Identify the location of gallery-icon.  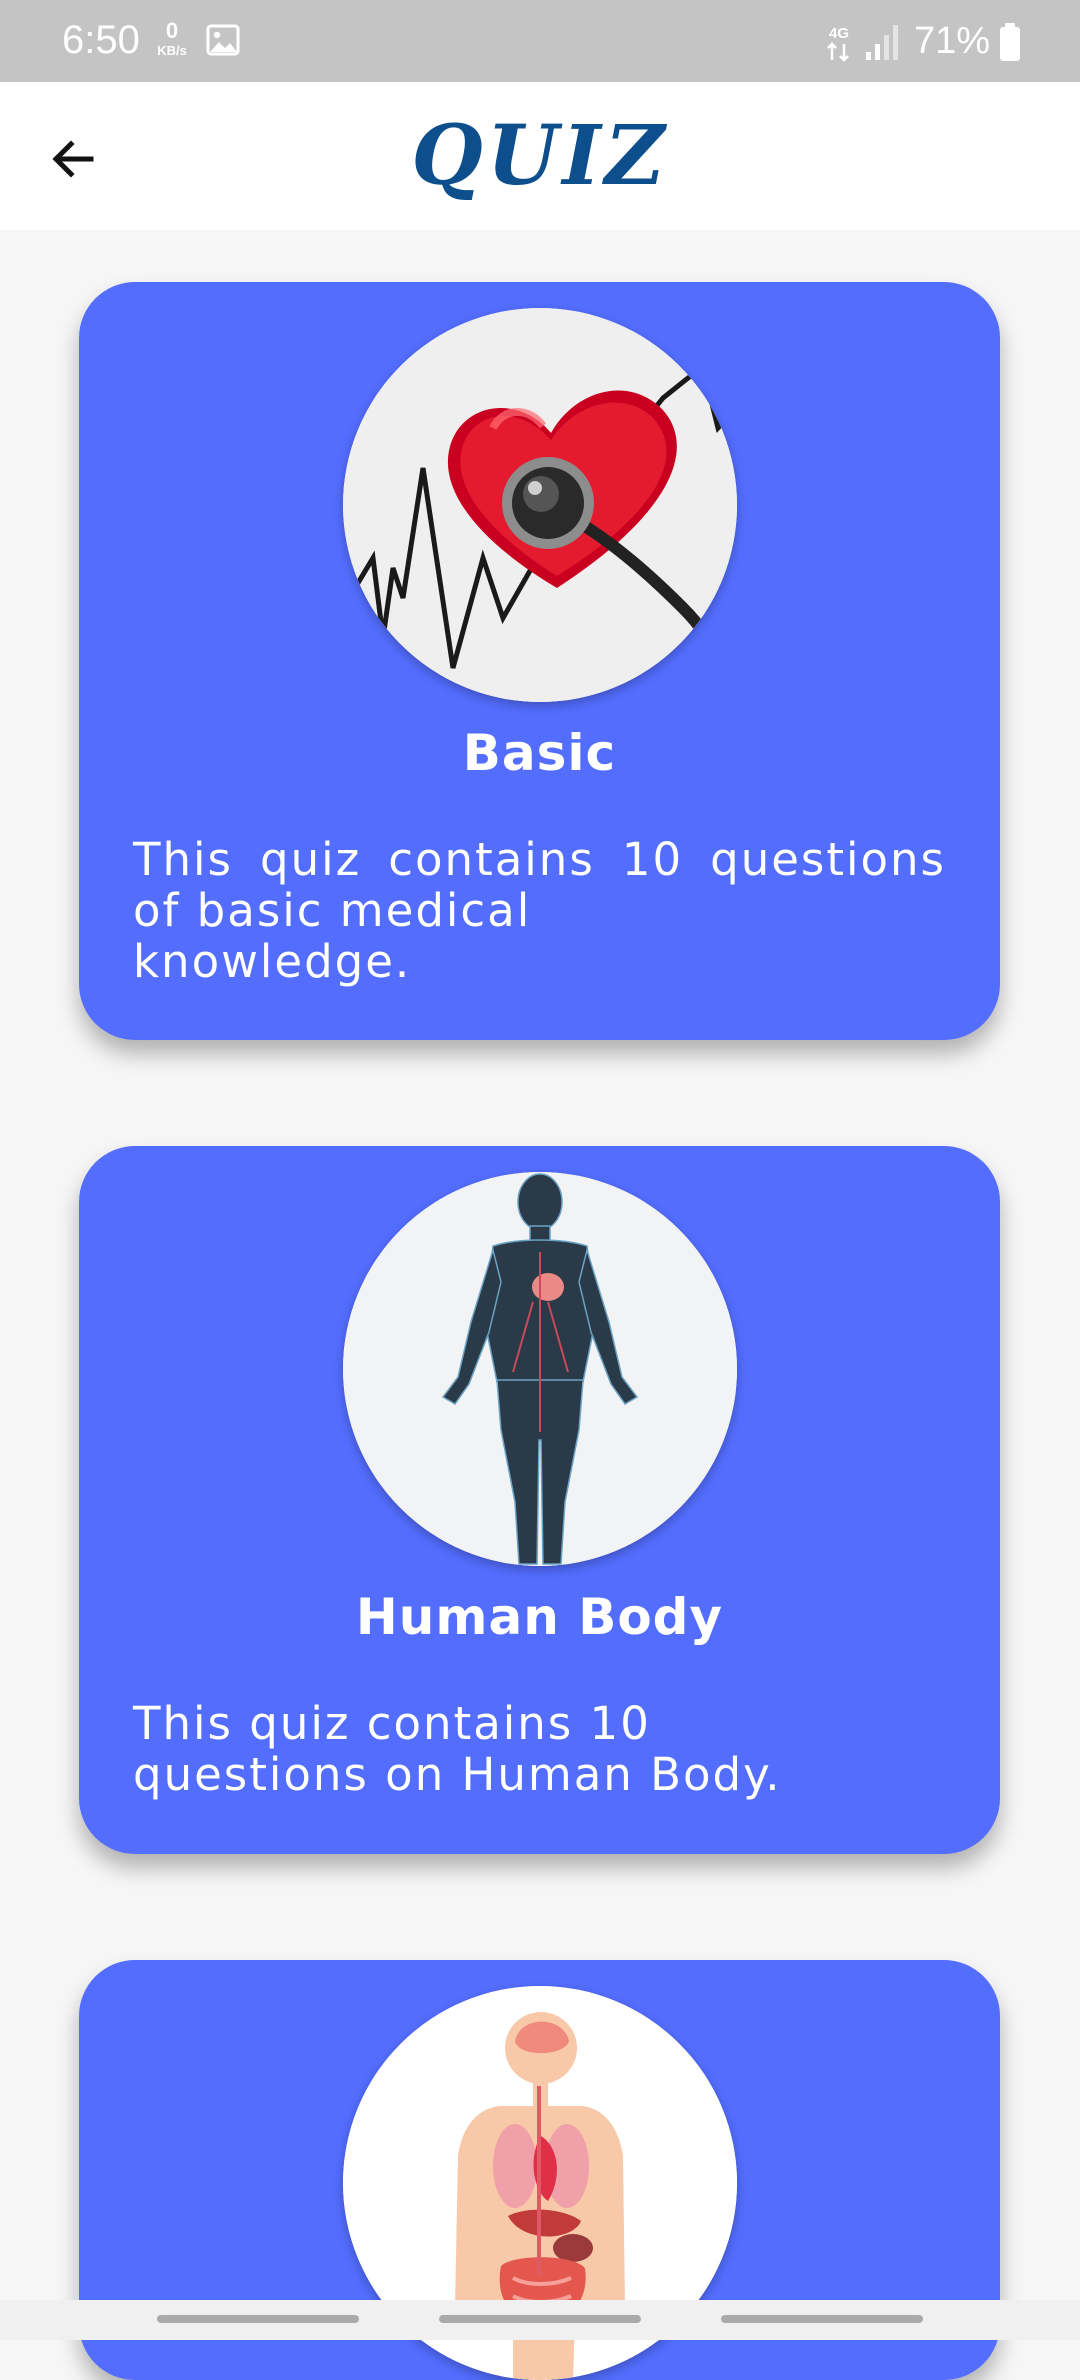
(223, 40).